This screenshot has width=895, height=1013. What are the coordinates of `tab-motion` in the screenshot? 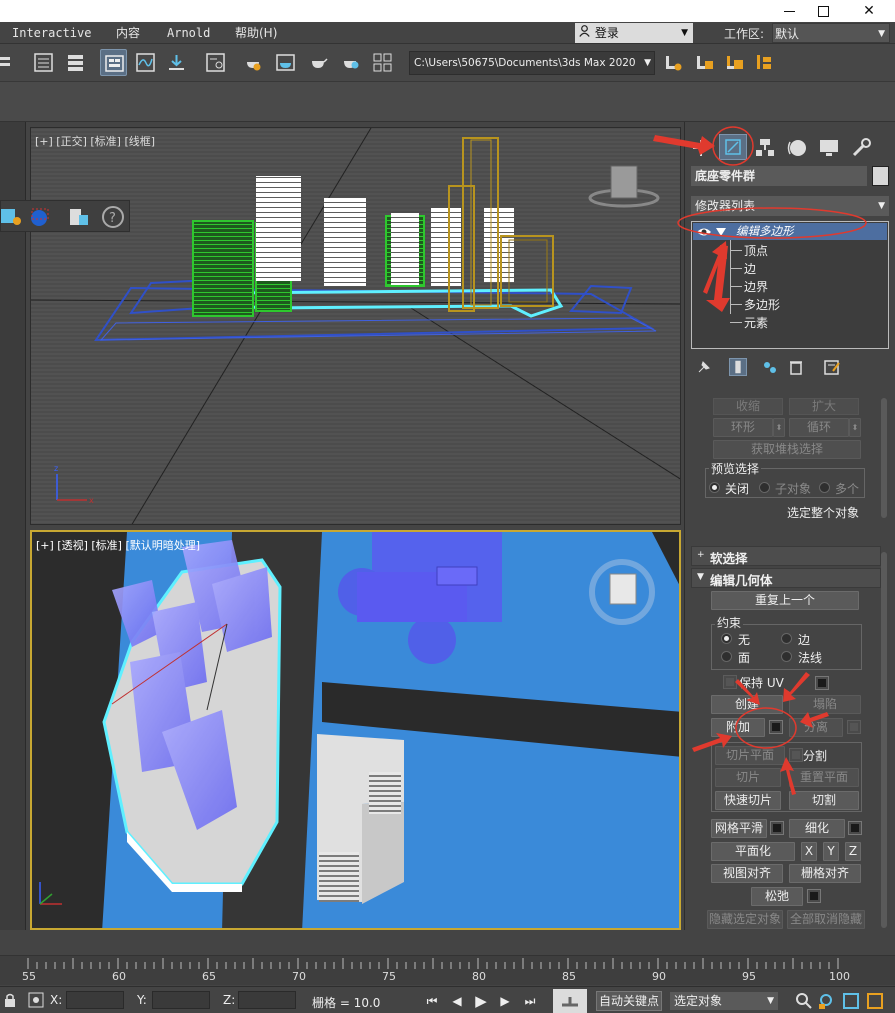 It's located at (797, 147).